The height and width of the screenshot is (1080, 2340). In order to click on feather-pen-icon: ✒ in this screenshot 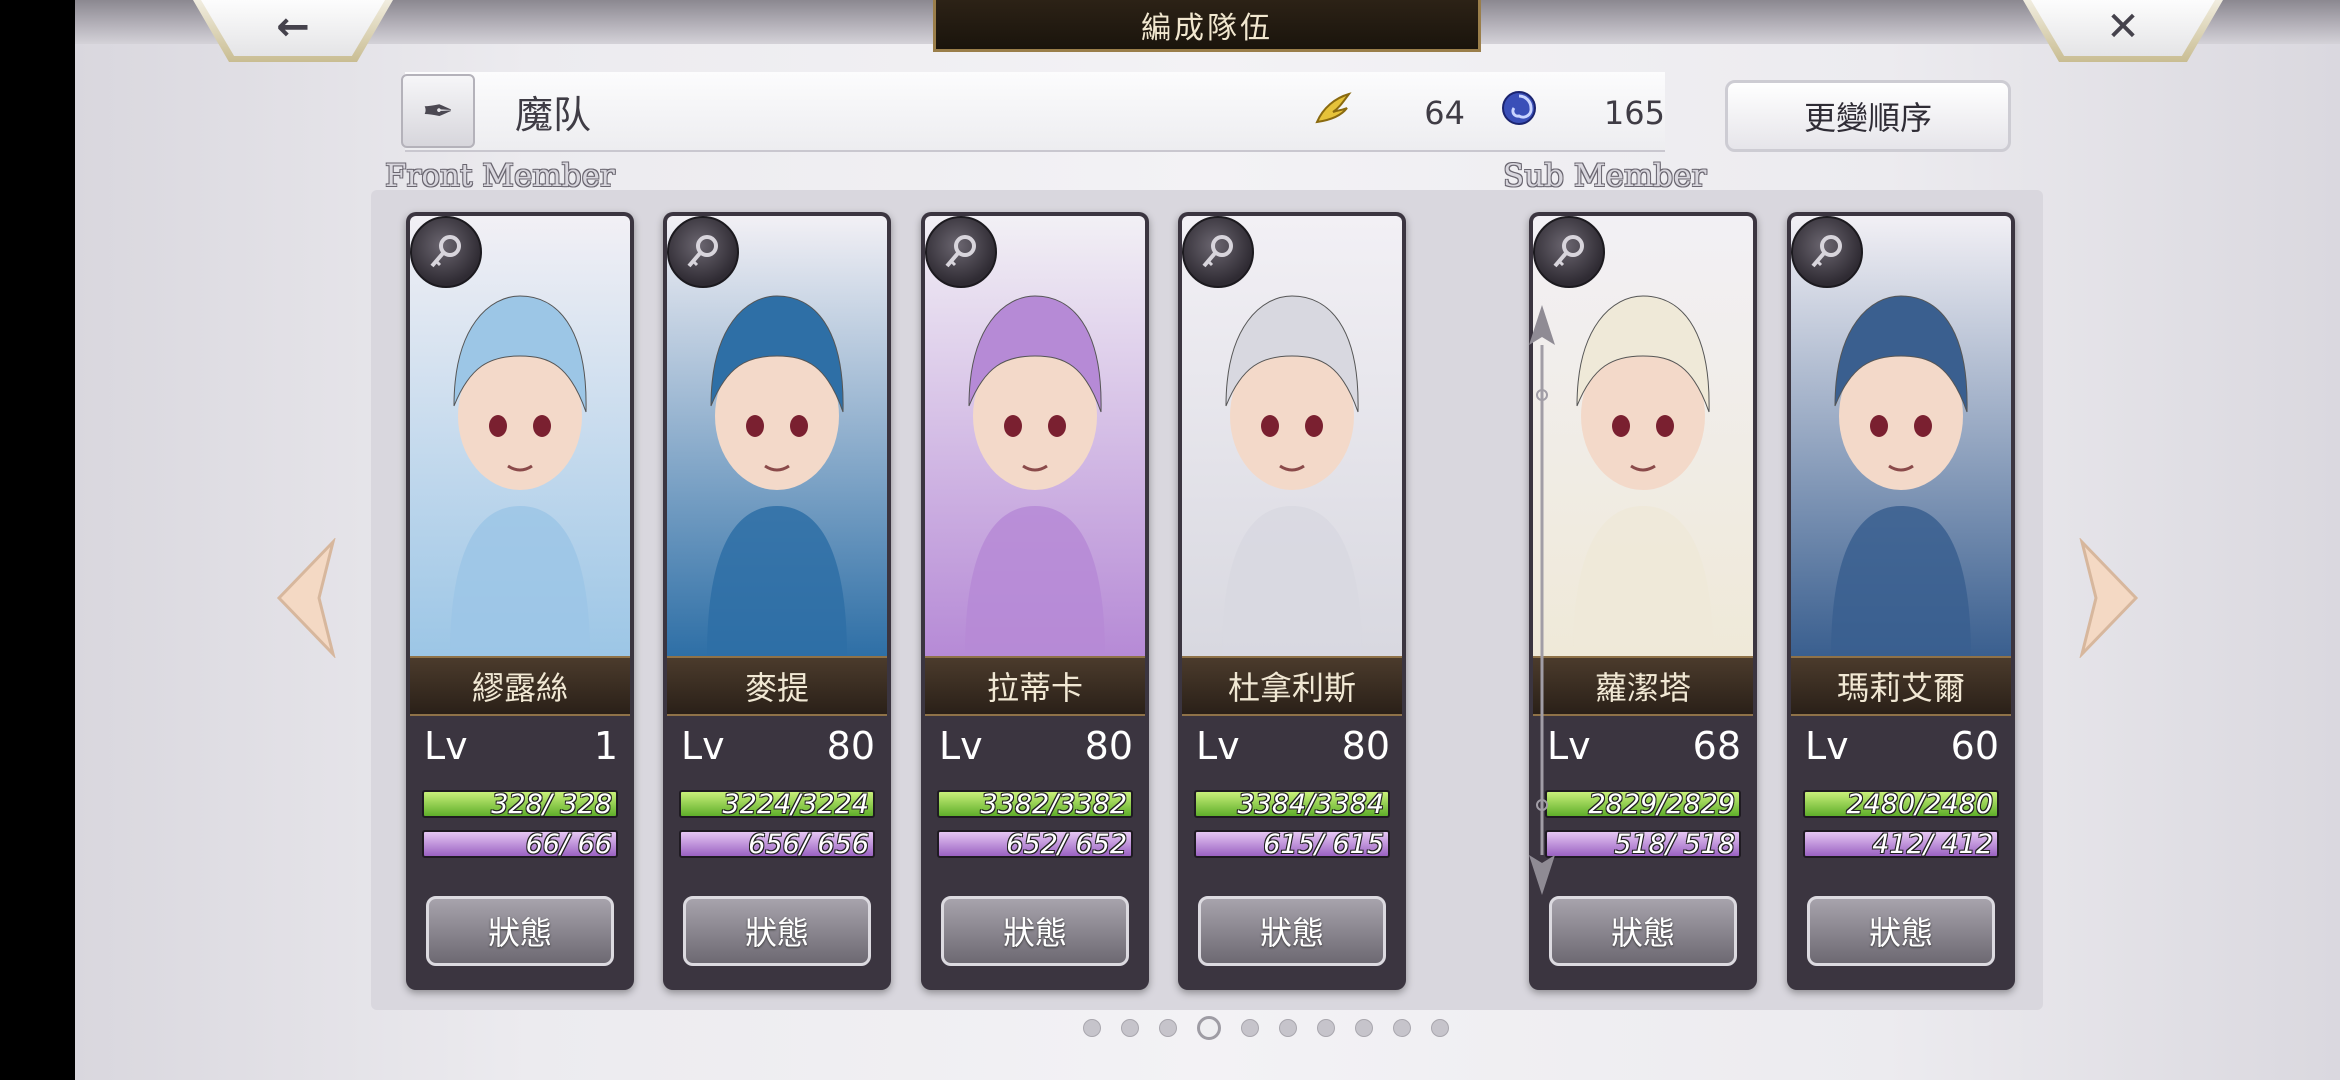, I will do `click(438, 111)`.